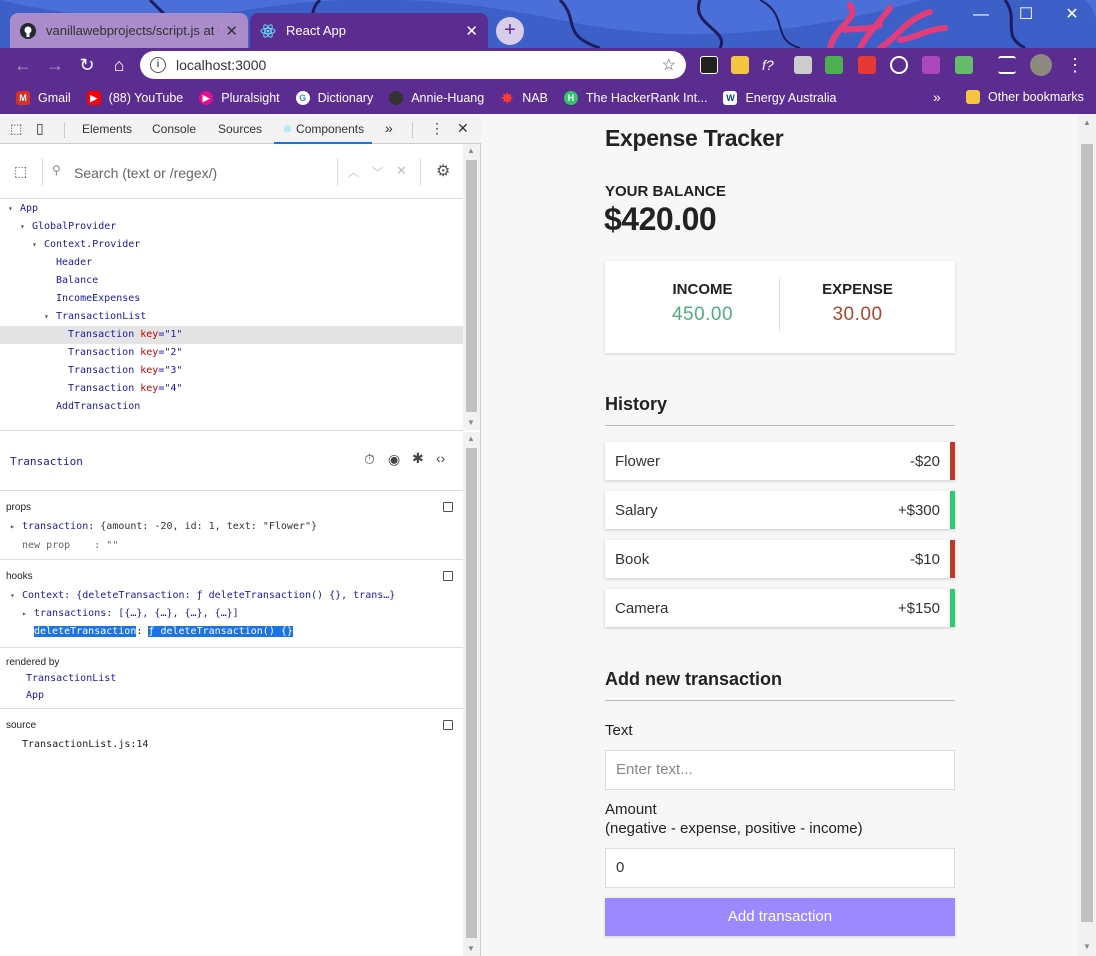 The image size is (1096, 956). Describe the element at coordinates (353, 172) in the screenshot. I see `previous-result-icon: ︿` at that location.